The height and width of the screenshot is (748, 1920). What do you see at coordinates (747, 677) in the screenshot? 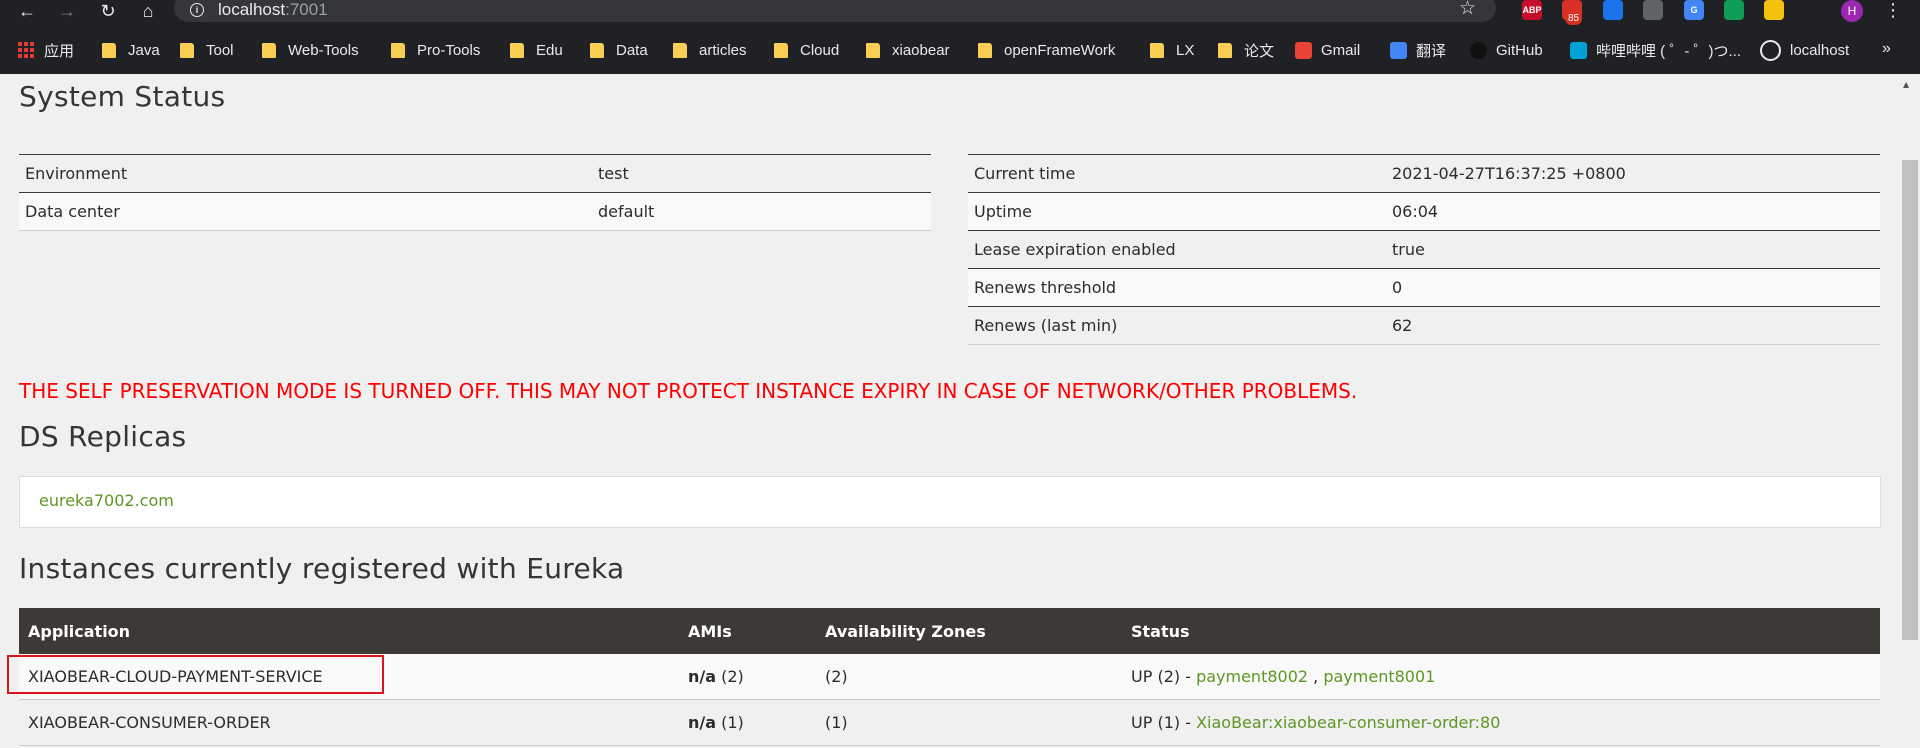
I see `amis-cell: n/a (2)` at bounding box center [747, 677].